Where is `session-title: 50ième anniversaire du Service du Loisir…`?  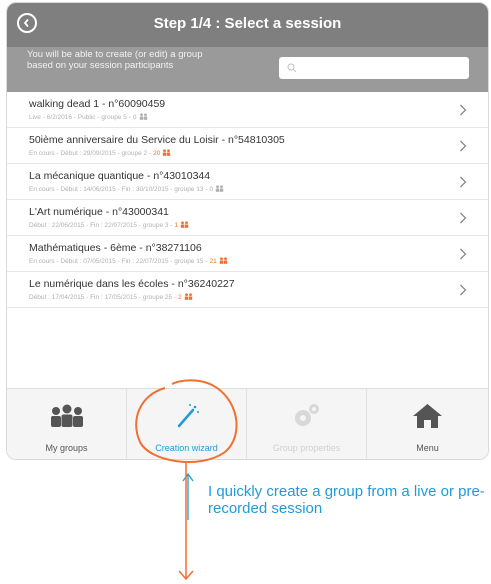
session-title: 50ième anniversaire du Service du Loisir… is located at coordinates (157, 140).